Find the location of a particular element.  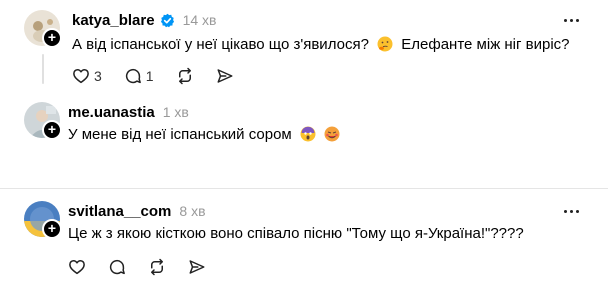

post-text: У мене від неї іспанський сором is located at coordinates (204, 136).